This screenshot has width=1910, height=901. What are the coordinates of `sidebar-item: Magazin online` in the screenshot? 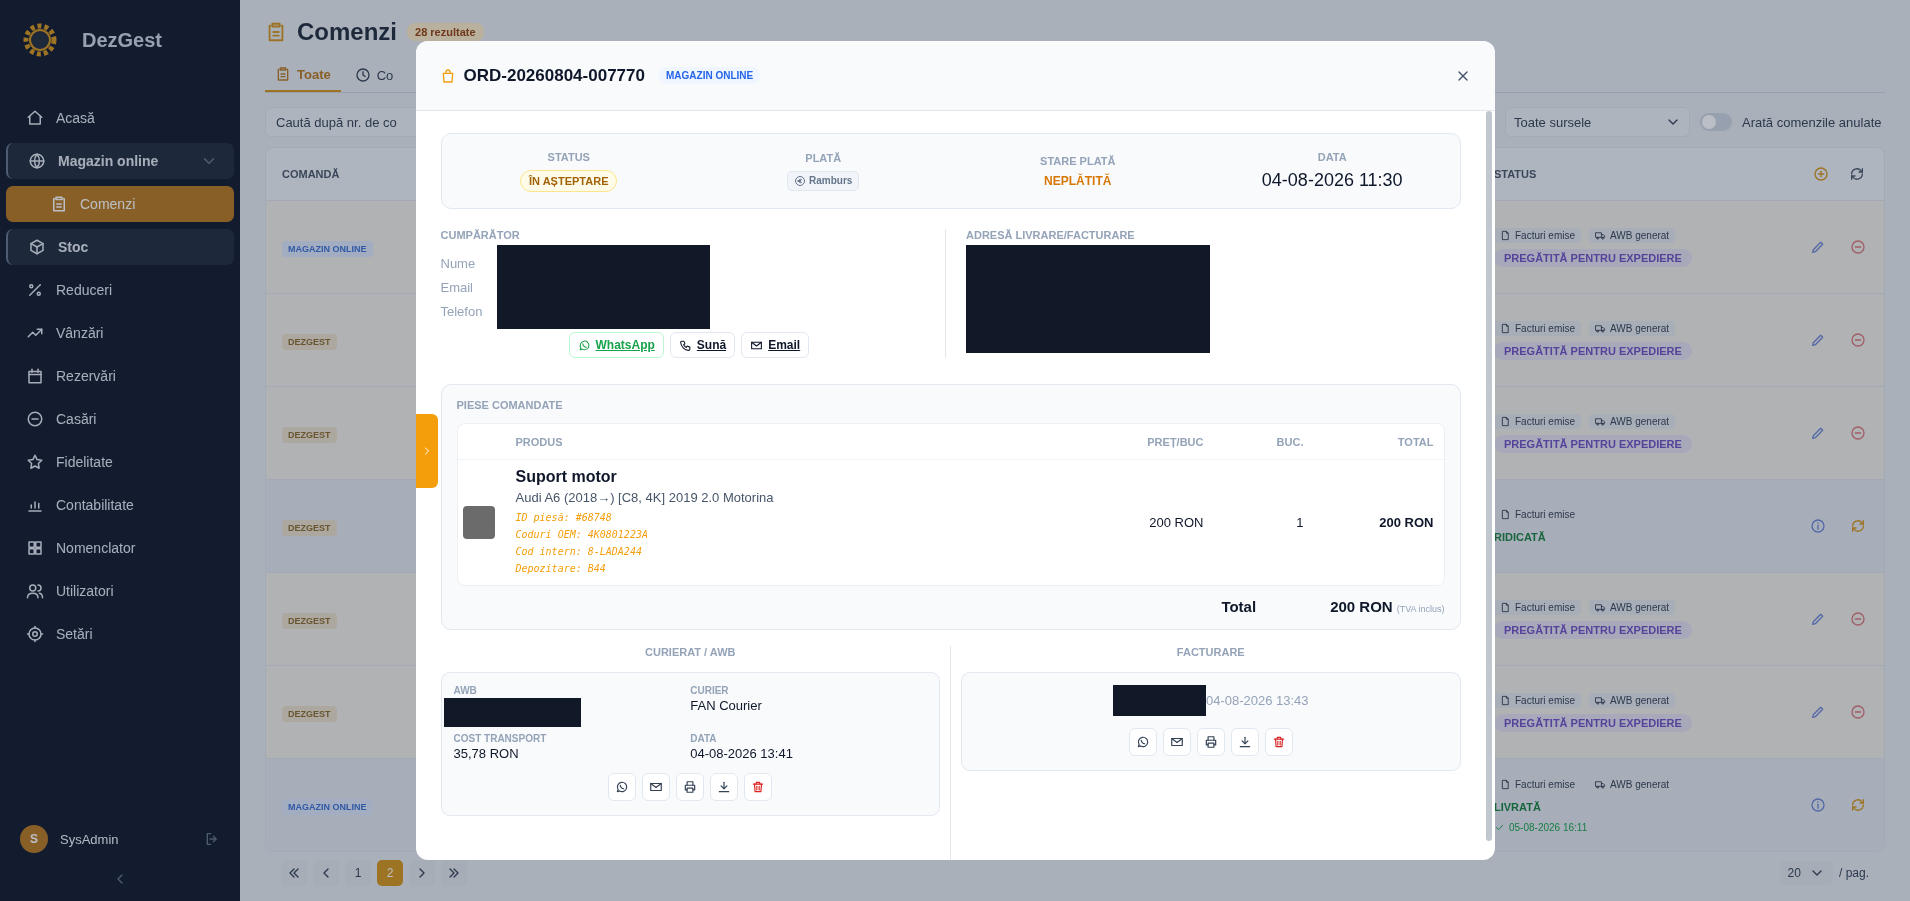 It's located at (120, 161).